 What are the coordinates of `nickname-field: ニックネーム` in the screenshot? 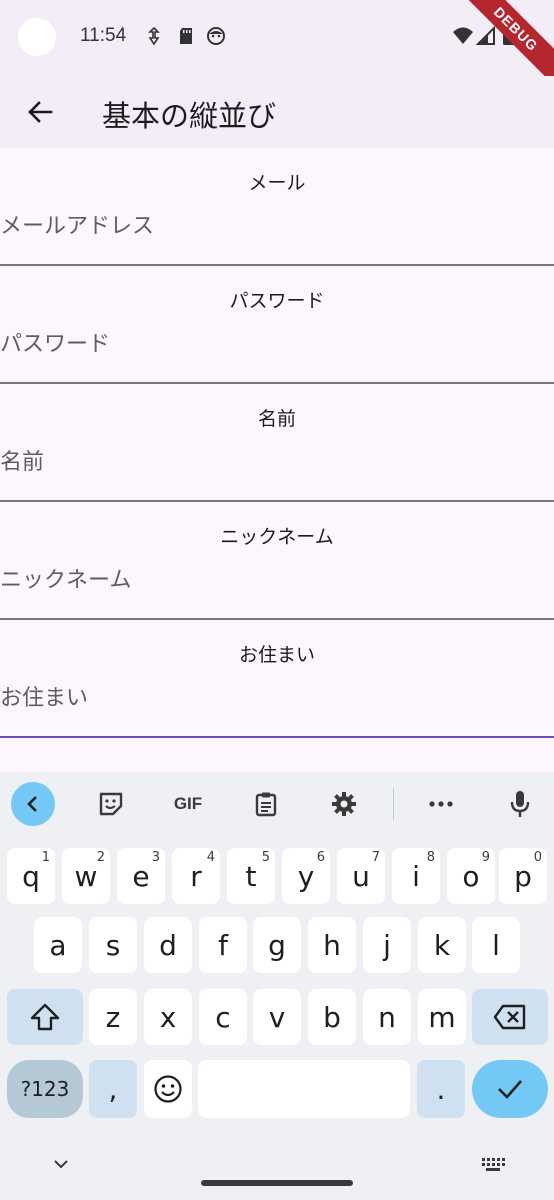 It's located at (277, 561).